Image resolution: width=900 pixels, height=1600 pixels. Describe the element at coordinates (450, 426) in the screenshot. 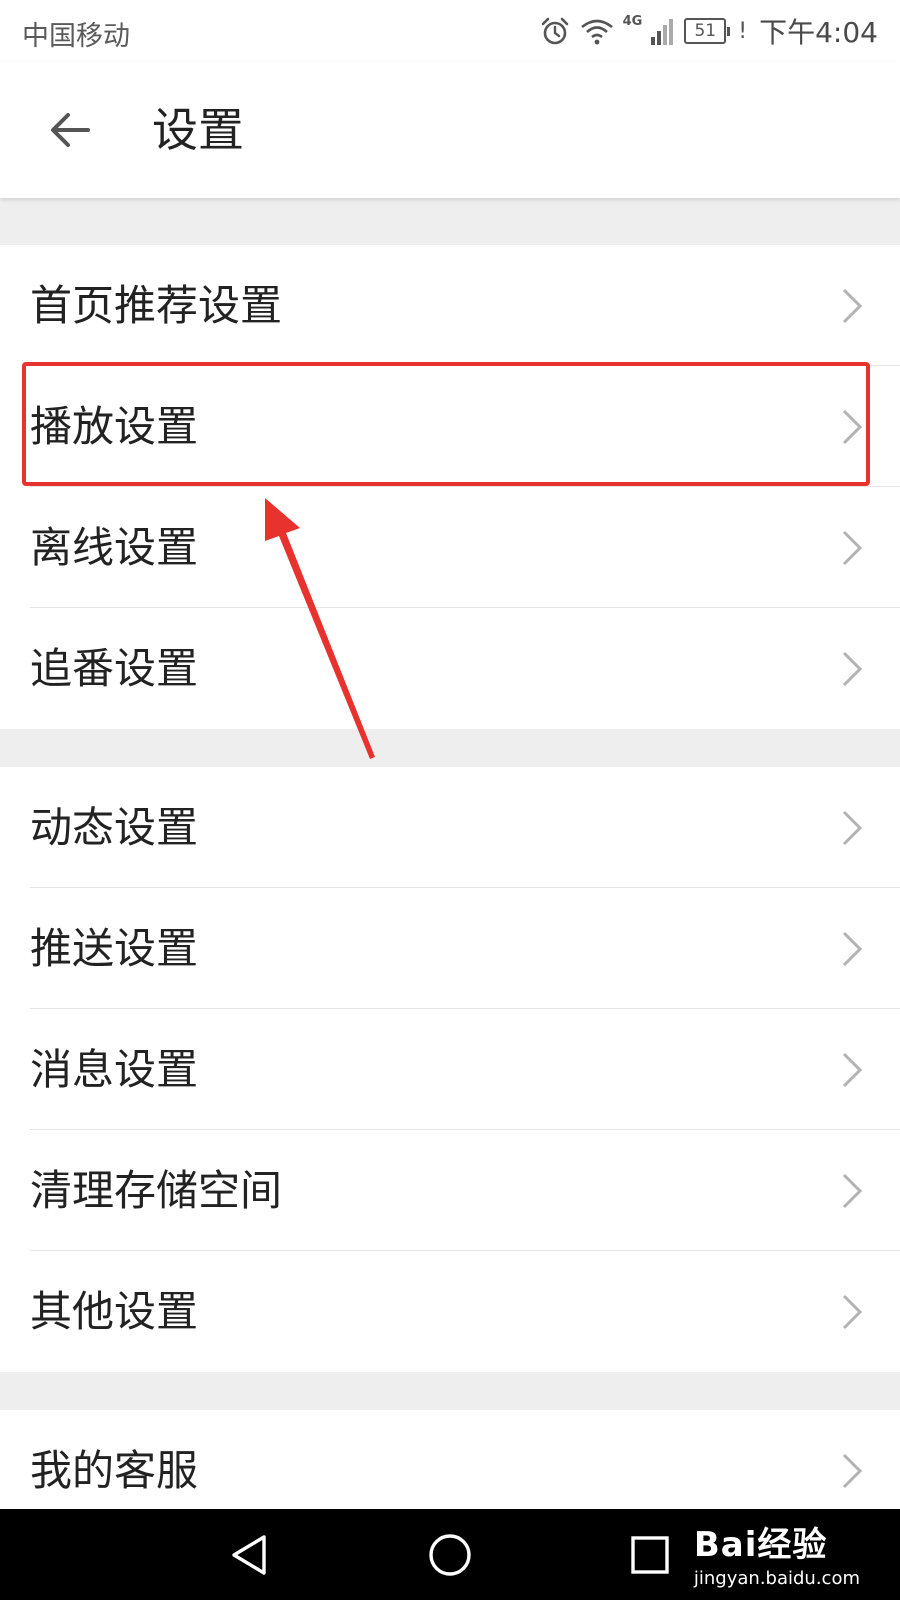

I see `setting-item-playback: 播放设置` at that location.